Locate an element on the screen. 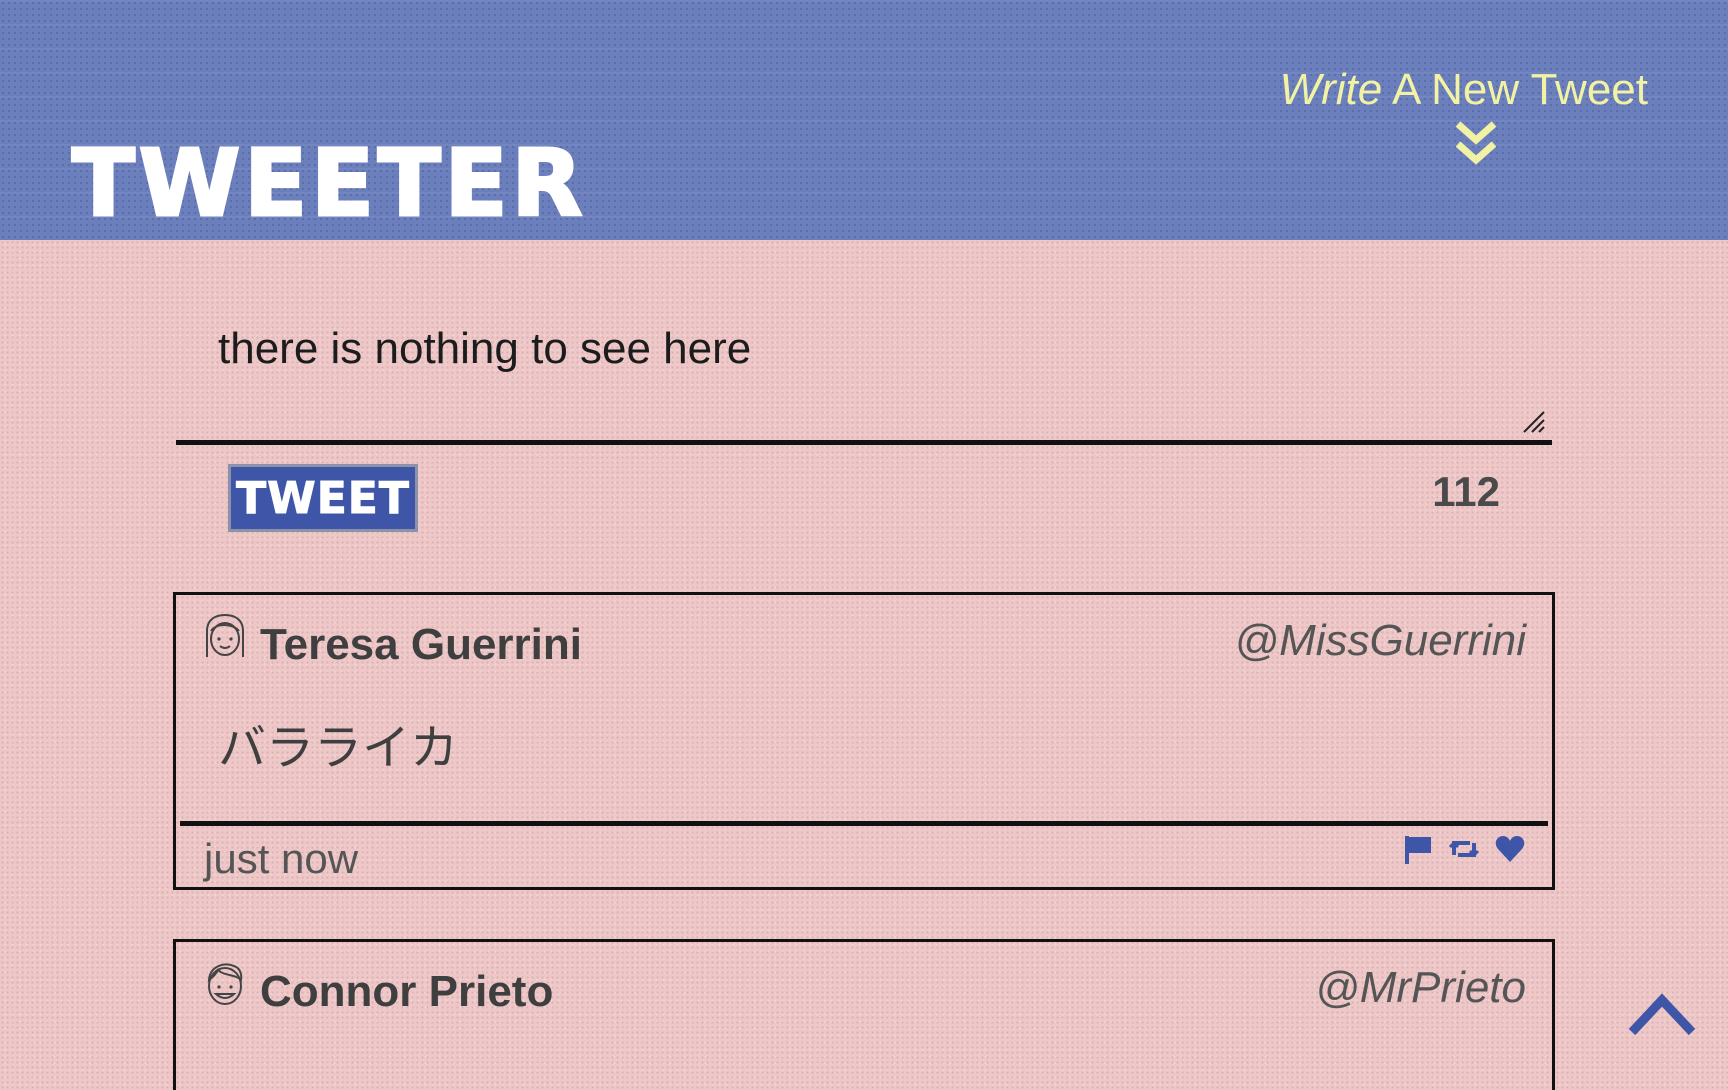  write-new-tweet-toggle: Write A New Tweet is located at coordinates (1438, 116).